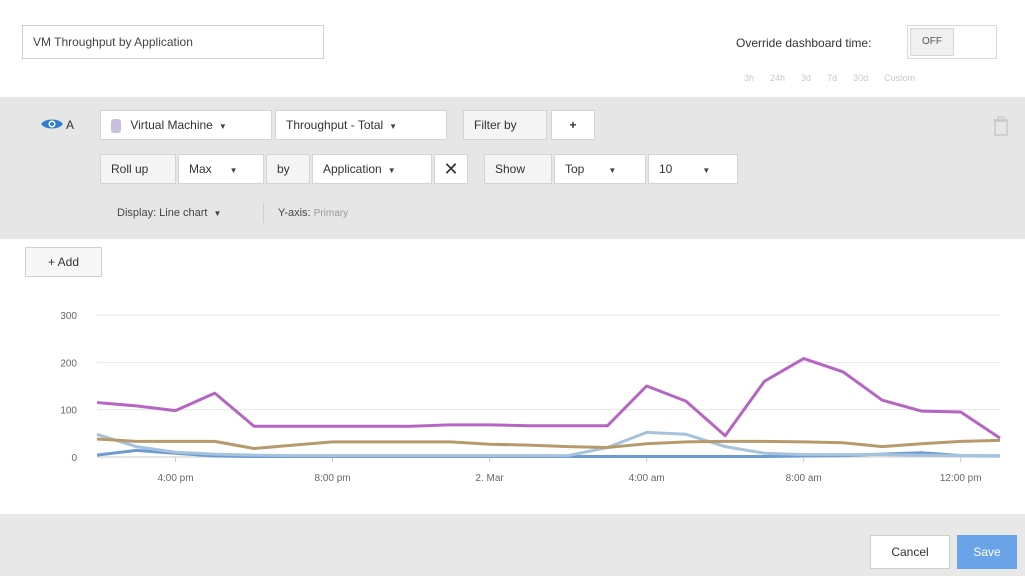 The height and width of the screenshot is (576, 1025). I want to click on x-tick-label: 2. Mar, so click(489, 478).